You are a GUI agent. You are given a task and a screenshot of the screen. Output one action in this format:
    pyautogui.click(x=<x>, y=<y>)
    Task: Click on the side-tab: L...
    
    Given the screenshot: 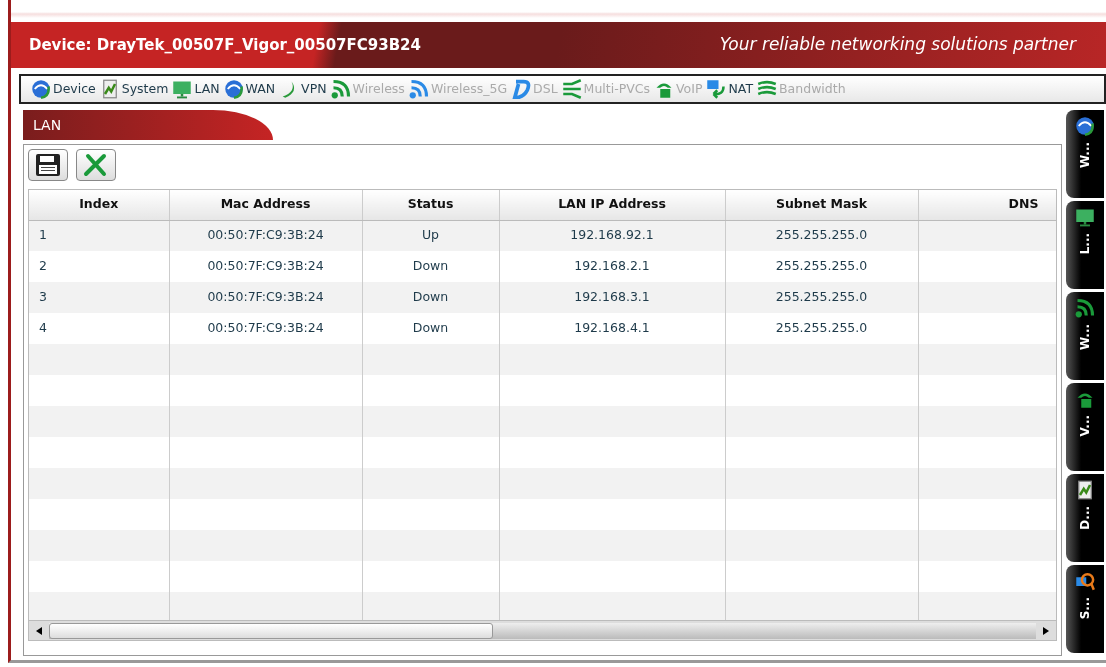 What is the action you would take?
    pyautogui.click(x=1085, y=245)
    